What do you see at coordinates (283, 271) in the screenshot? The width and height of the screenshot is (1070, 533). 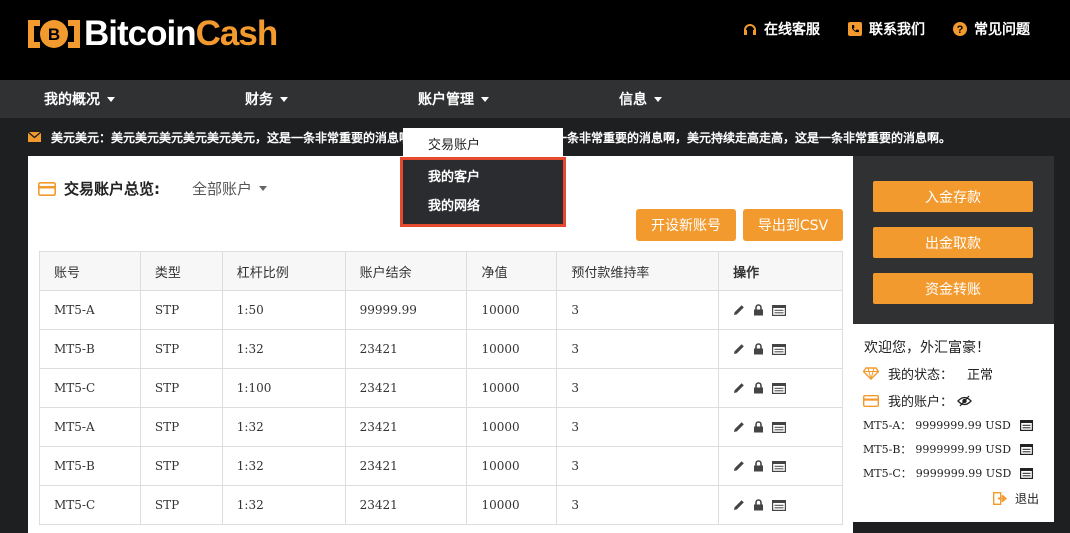 I see `column-header: 杠杆比例` at bounding box center [283, 271].